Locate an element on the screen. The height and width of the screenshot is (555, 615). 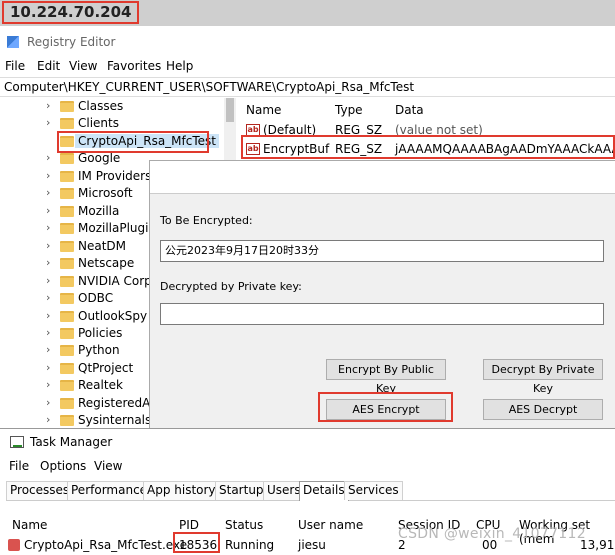
decrypted-output is located at coordinates (382, 314).